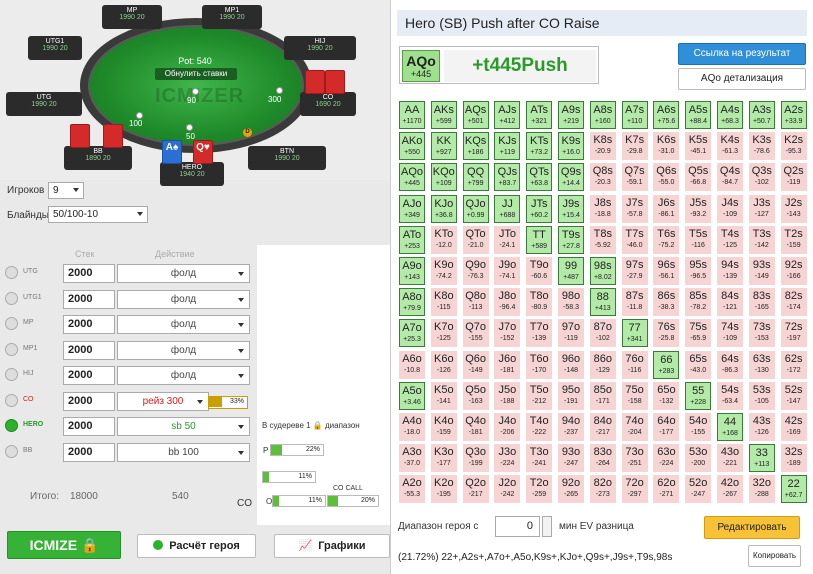  Describe the element at coordinates (328, 104) in the screenshot. I see `seat-co: CO 1690 20` at that location.